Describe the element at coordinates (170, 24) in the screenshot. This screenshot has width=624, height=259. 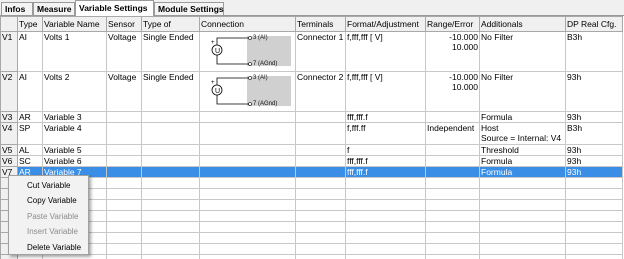
I see `col-header-type-of: Type of` at that location.